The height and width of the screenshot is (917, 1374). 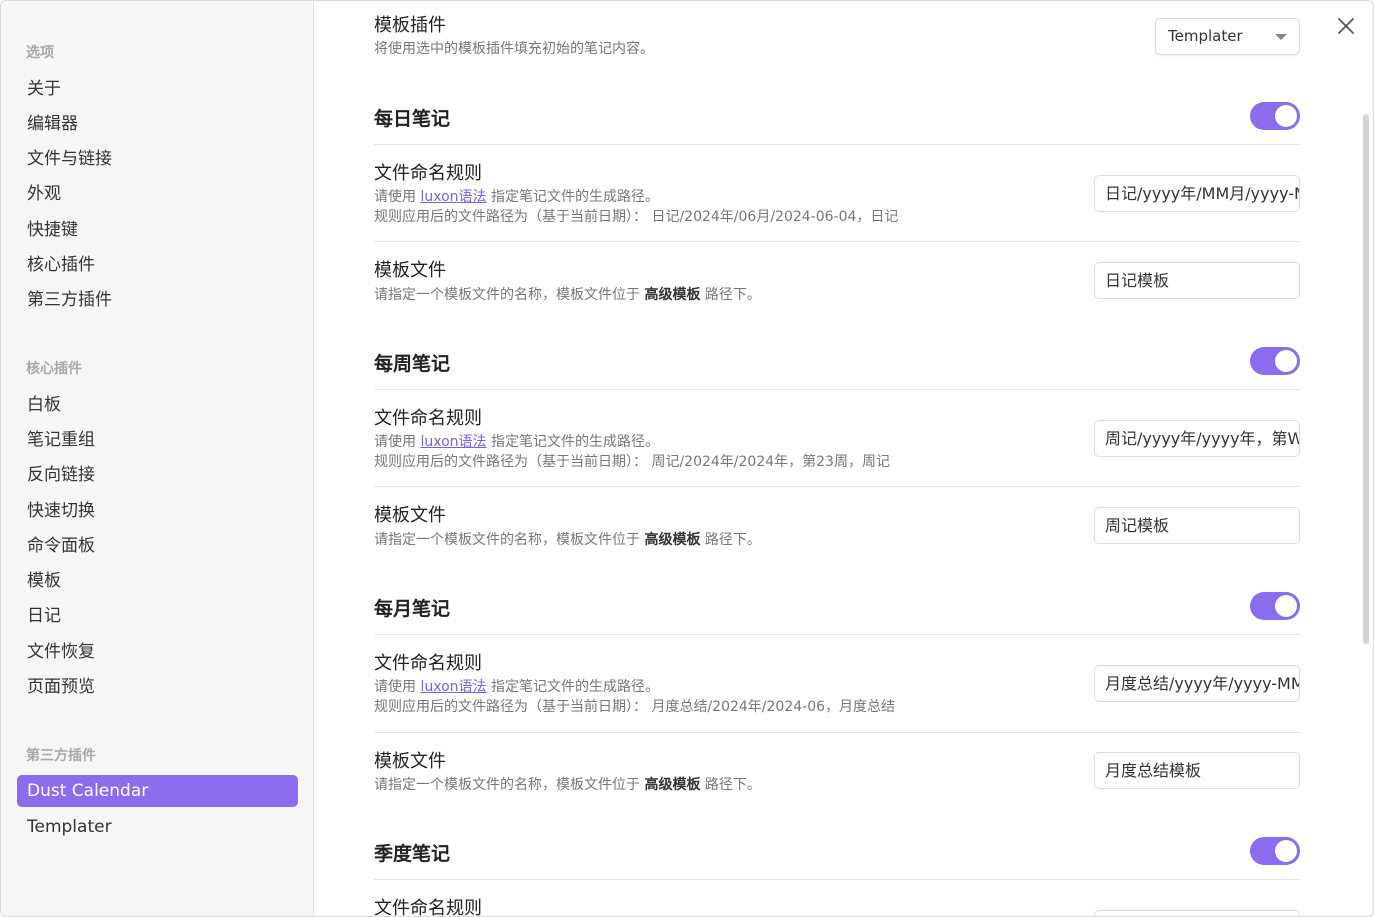 What do you see at coordinates (1197, 525) in the screenshot?
I see `weekly-template-input: 周记模板` at bounding box center [1197, 525].